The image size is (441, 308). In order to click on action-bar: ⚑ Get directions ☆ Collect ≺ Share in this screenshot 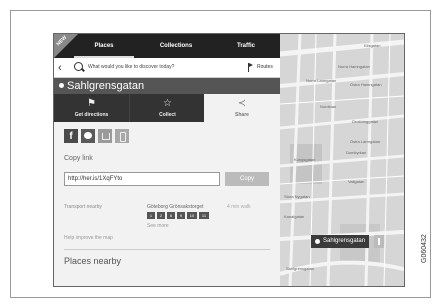, I will do `click(167, 108)`.